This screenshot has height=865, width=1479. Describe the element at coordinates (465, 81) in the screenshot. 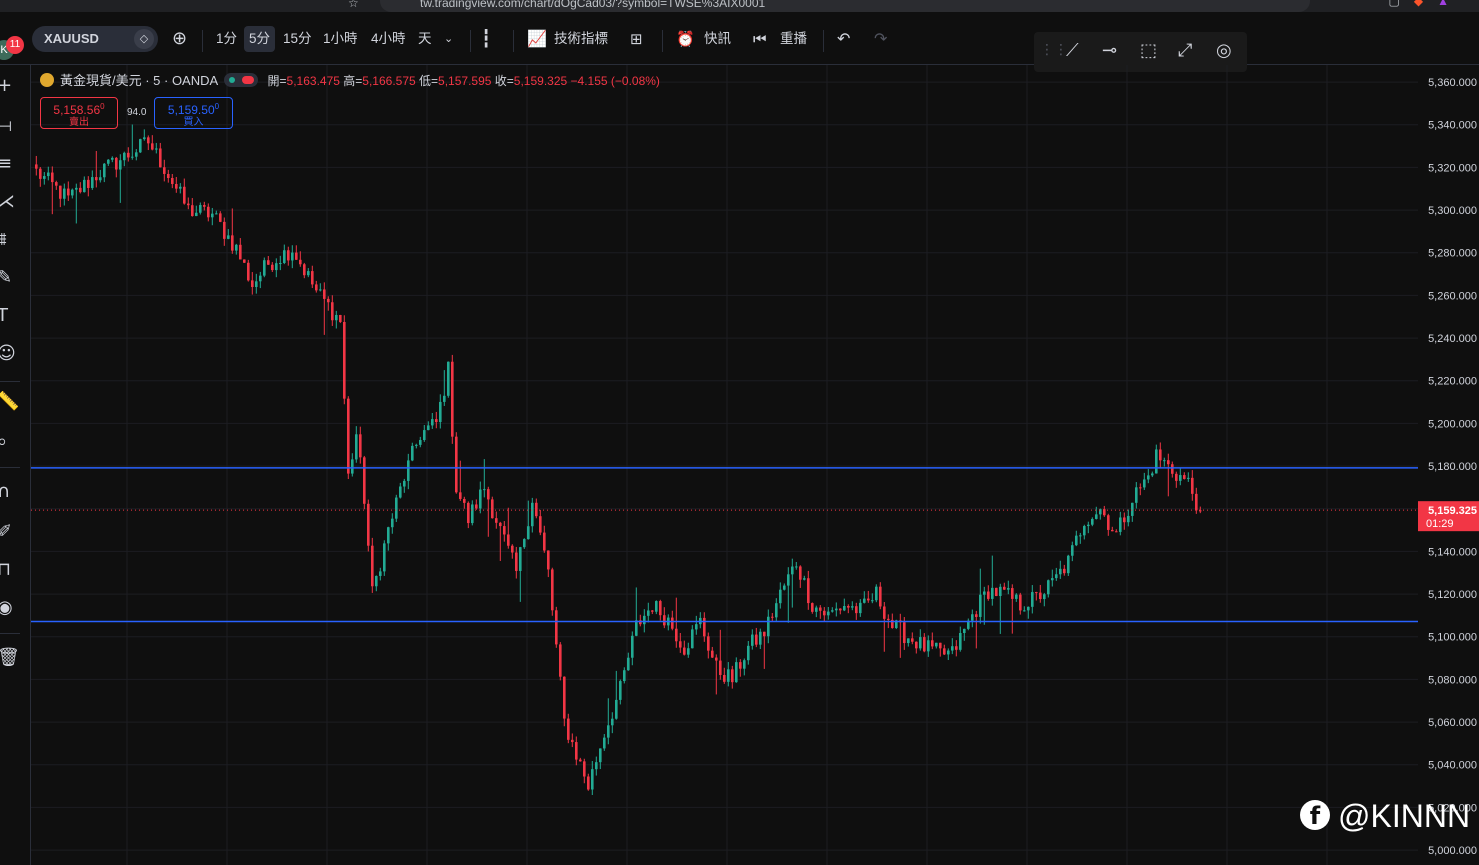

I see `low-value: 5,157.595` at that location.